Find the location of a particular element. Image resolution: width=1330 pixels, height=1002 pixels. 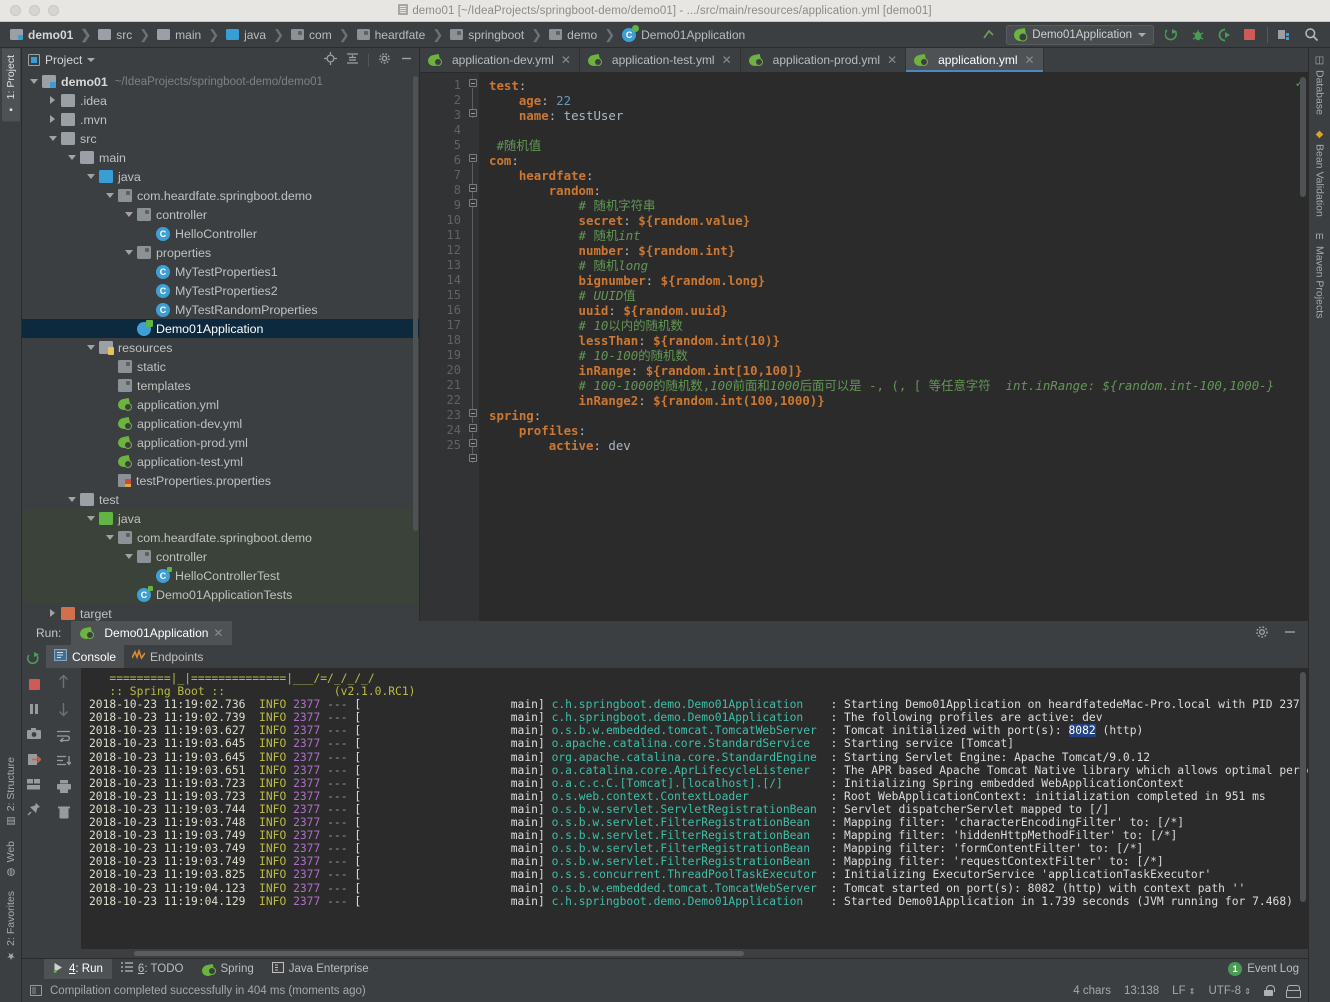

tree-node-controller: controller is located at coordinates (220, 556).